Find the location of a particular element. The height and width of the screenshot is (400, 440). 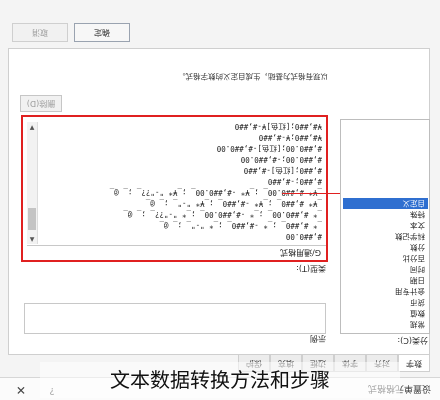

format-item: ¥#,##0;[红色]¥-#,##0 is located at coordinates (278, 127).